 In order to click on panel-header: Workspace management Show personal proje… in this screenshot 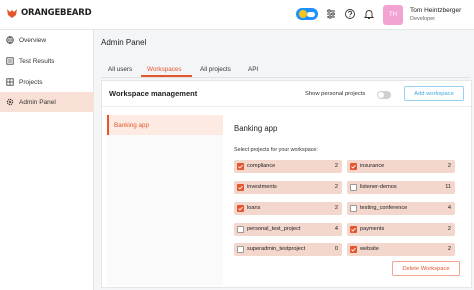, I will do `click(286, 94)`.